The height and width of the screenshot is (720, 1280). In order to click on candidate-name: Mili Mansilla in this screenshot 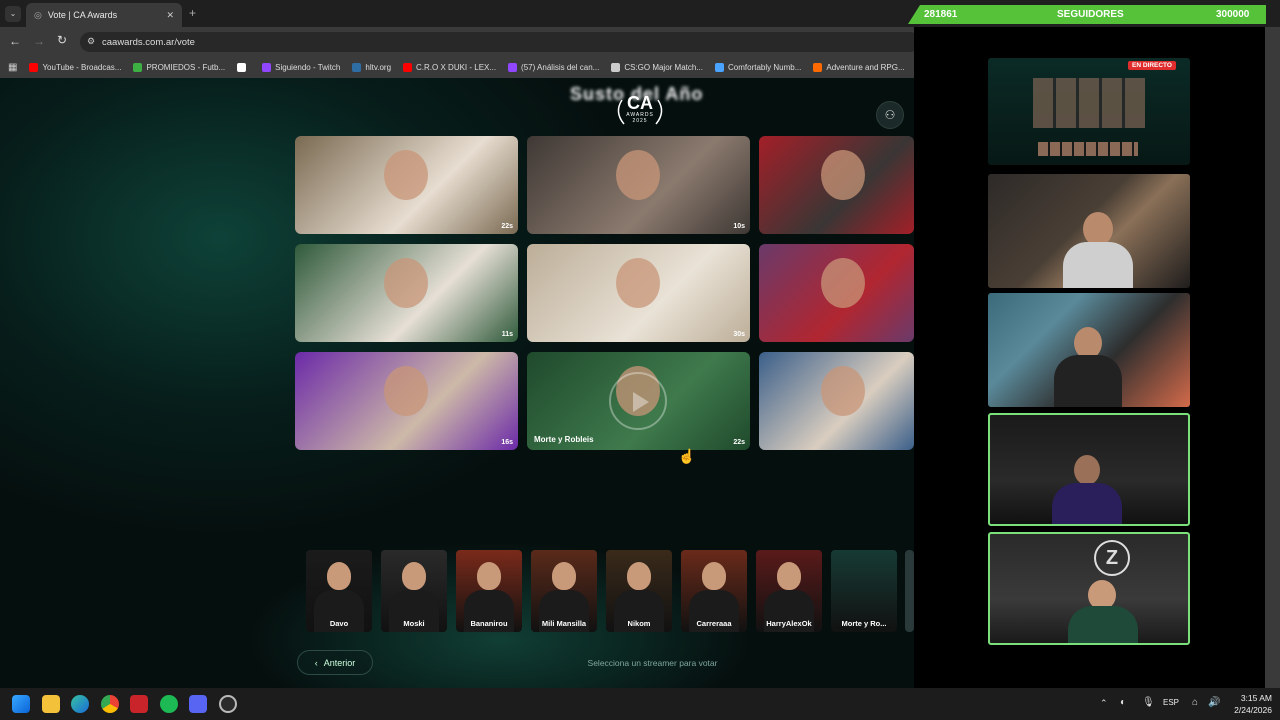, I will do `click(564, 623)`.